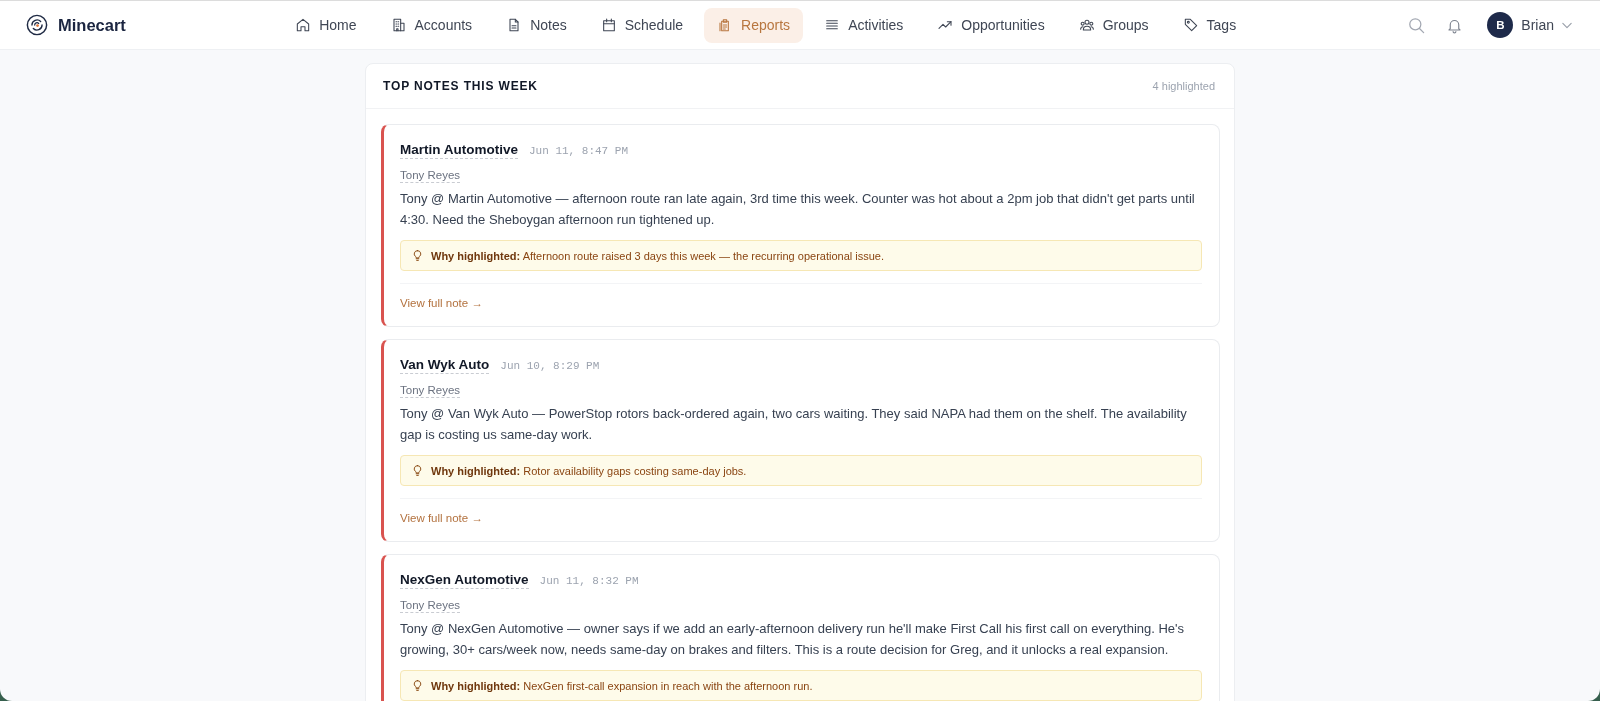  I want to click on nav-item: Notes, so click(536, 25).